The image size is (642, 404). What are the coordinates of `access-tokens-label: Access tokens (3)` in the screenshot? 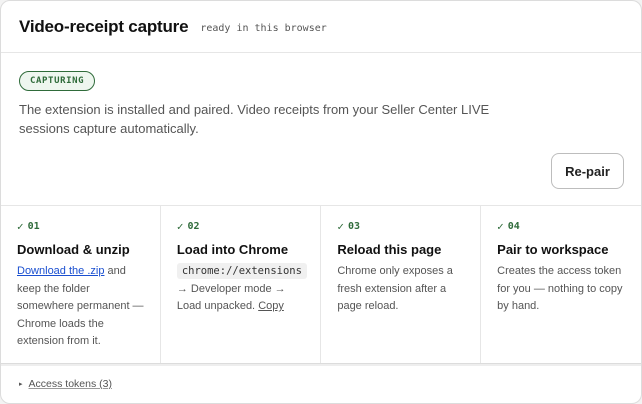 It's located at (70, 384).